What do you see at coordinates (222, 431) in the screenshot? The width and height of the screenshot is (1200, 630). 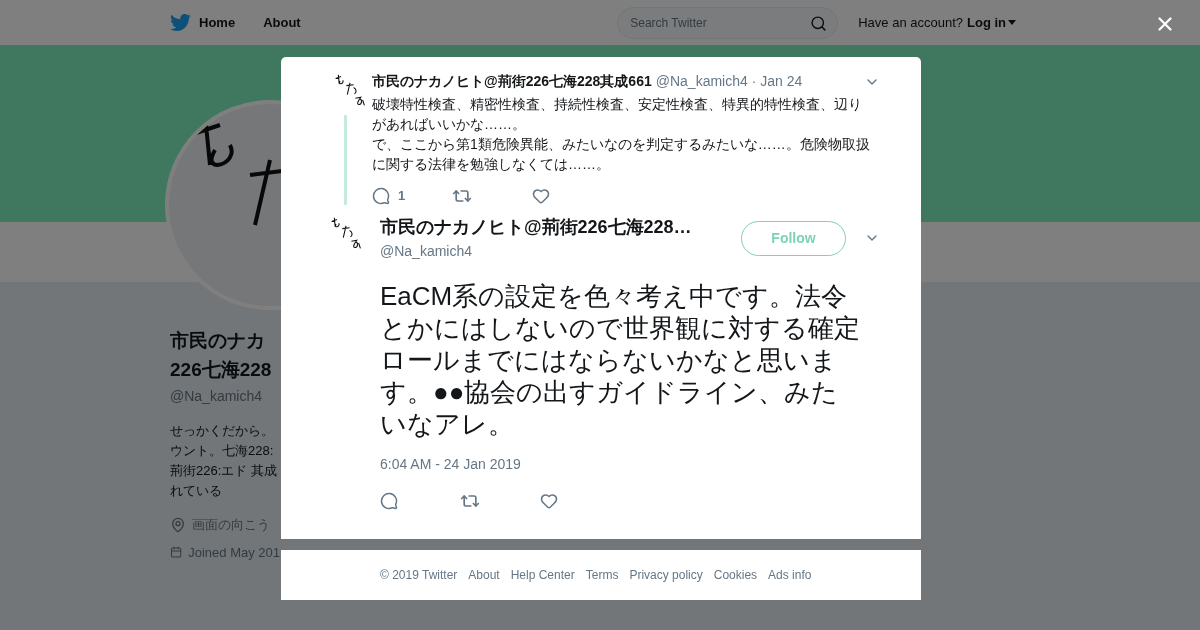 I see `bio-text: せっかくだから。` at bounding box center [222, 431].